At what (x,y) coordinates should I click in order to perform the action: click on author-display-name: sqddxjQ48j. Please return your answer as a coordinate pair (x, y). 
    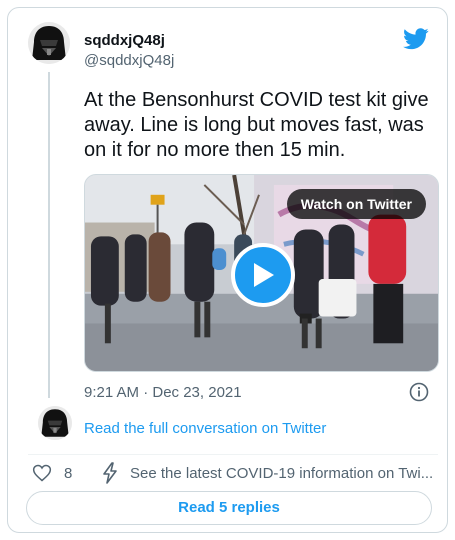
    Looking at the image, I should click on (124, 40).